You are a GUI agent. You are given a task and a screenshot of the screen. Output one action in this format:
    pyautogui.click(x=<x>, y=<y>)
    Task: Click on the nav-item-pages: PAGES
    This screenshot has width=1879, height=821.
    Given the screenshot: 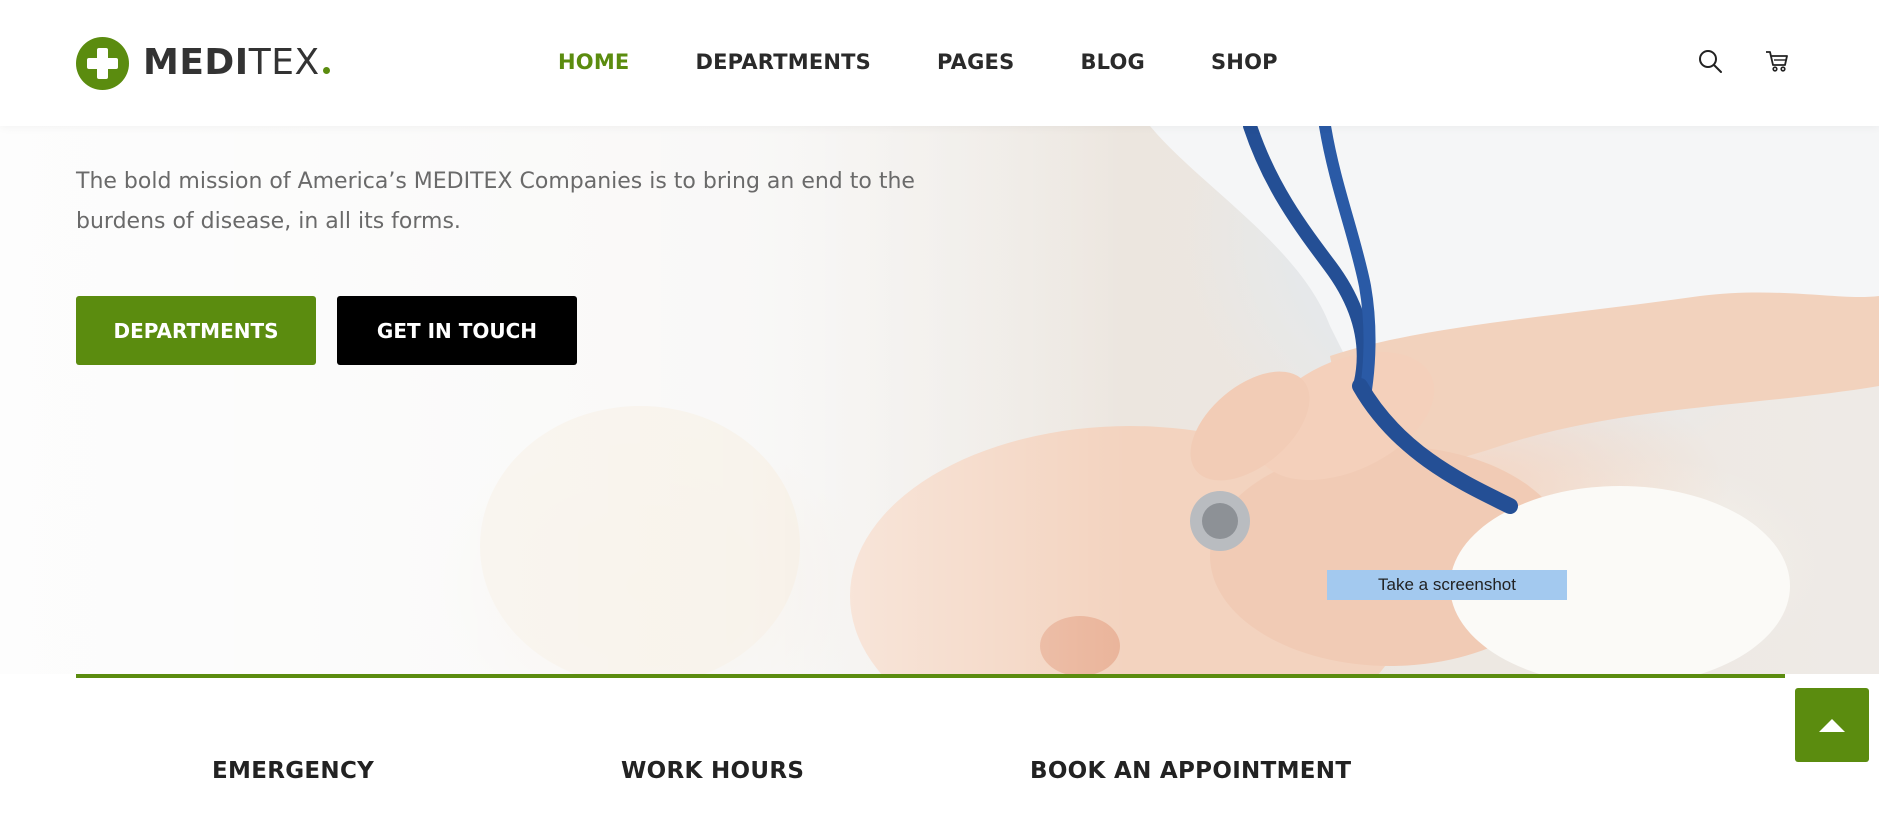 What is the action you would take?
    pyautogui.click(x=975, y=62)
    